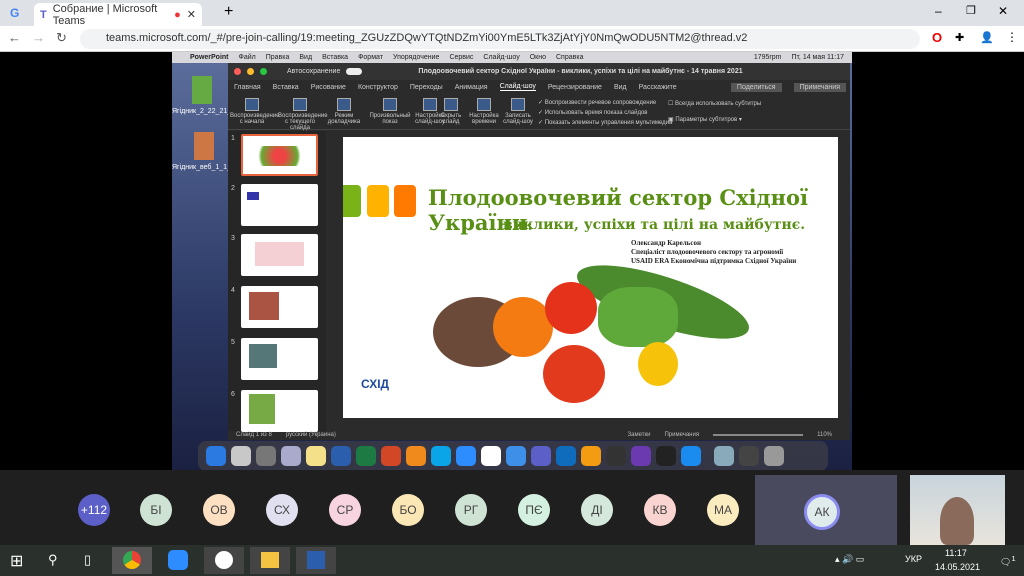  Describe the element at coordinates (311, 435) in the screenshot. I see `language: русский (Украина)` at that location.